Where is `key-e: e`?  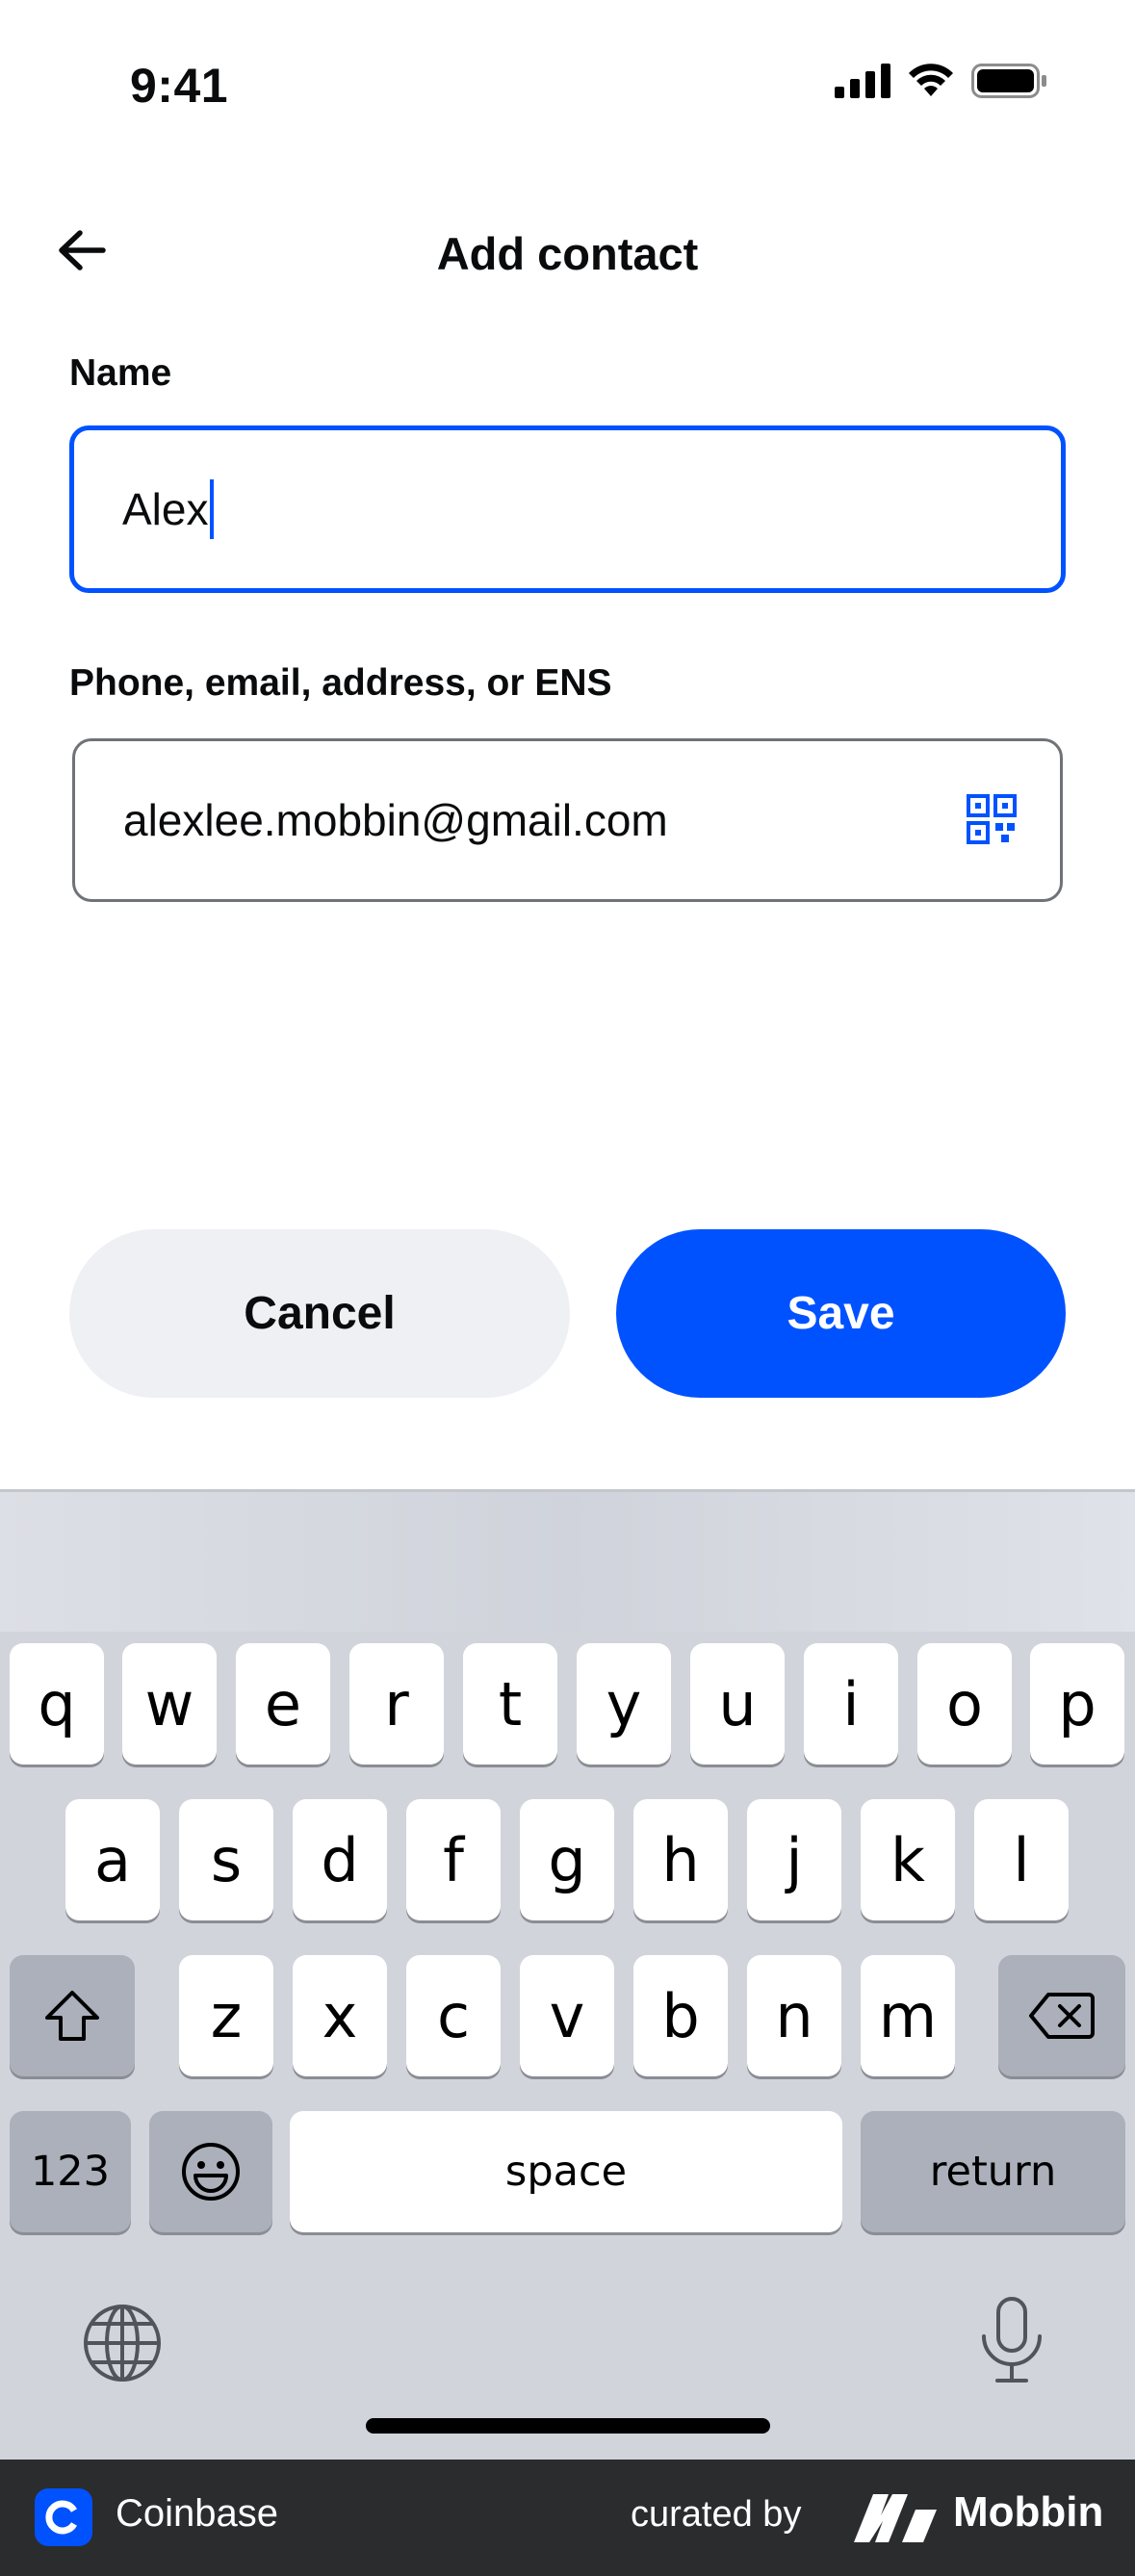 key-e: e is located at coordinates (283, 1704).